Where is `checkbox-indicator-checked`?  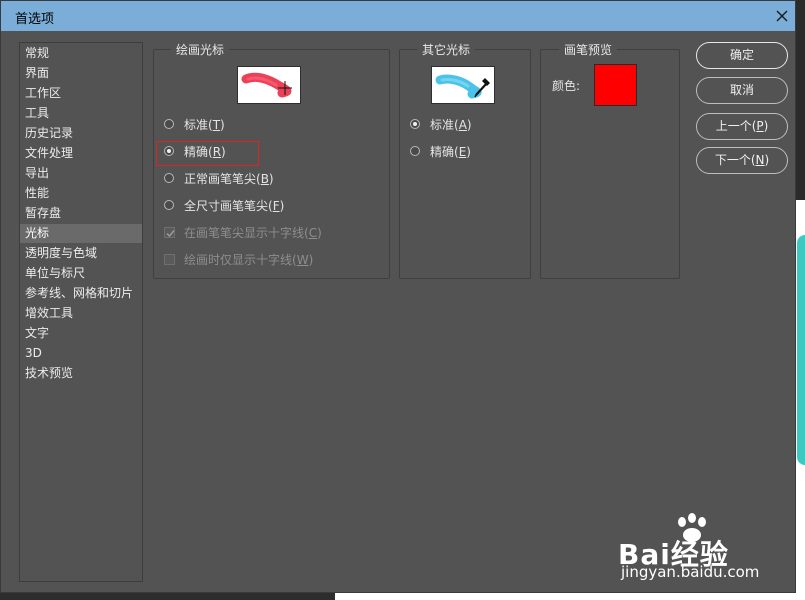
checkbox-indicator-checked is located at coordinates (169, 232).